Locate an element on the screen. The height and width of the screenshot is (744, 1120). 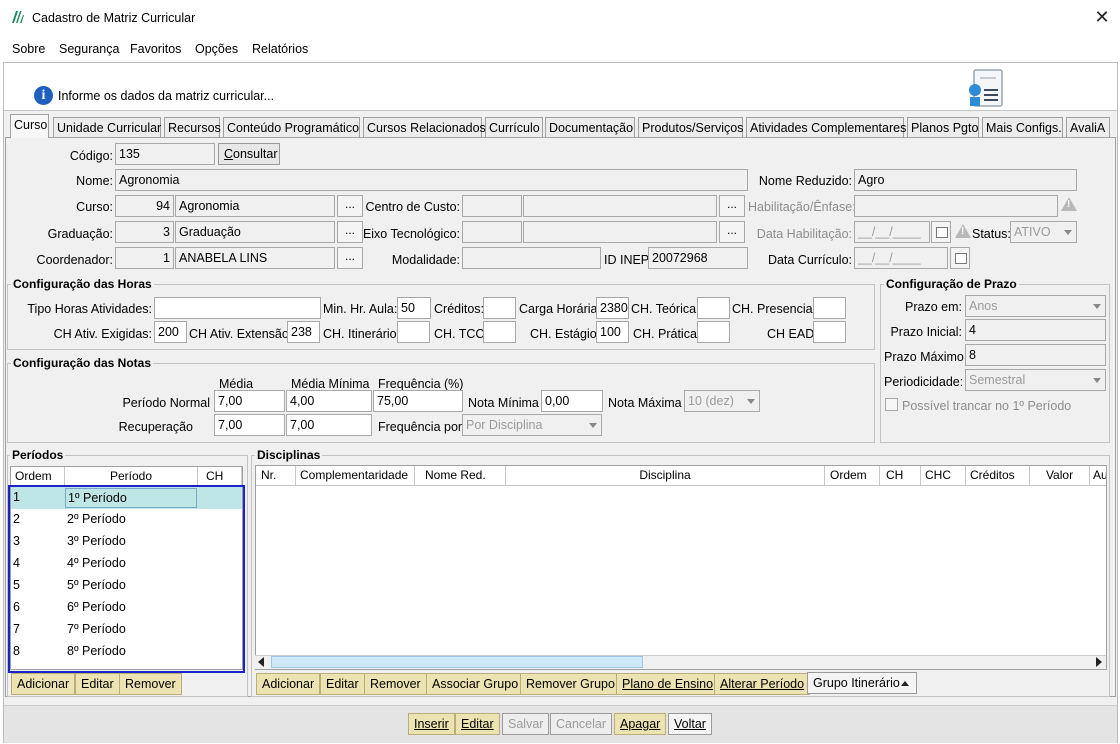
ch-ativ-extensao-field: 238 is located at coordinates (303, 332).